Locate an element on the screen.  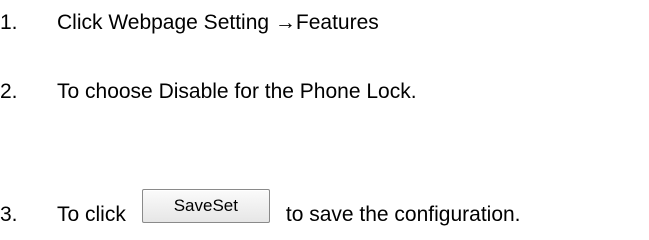
step-text-after: to save the configuration. is located at coordinates (403, 214).